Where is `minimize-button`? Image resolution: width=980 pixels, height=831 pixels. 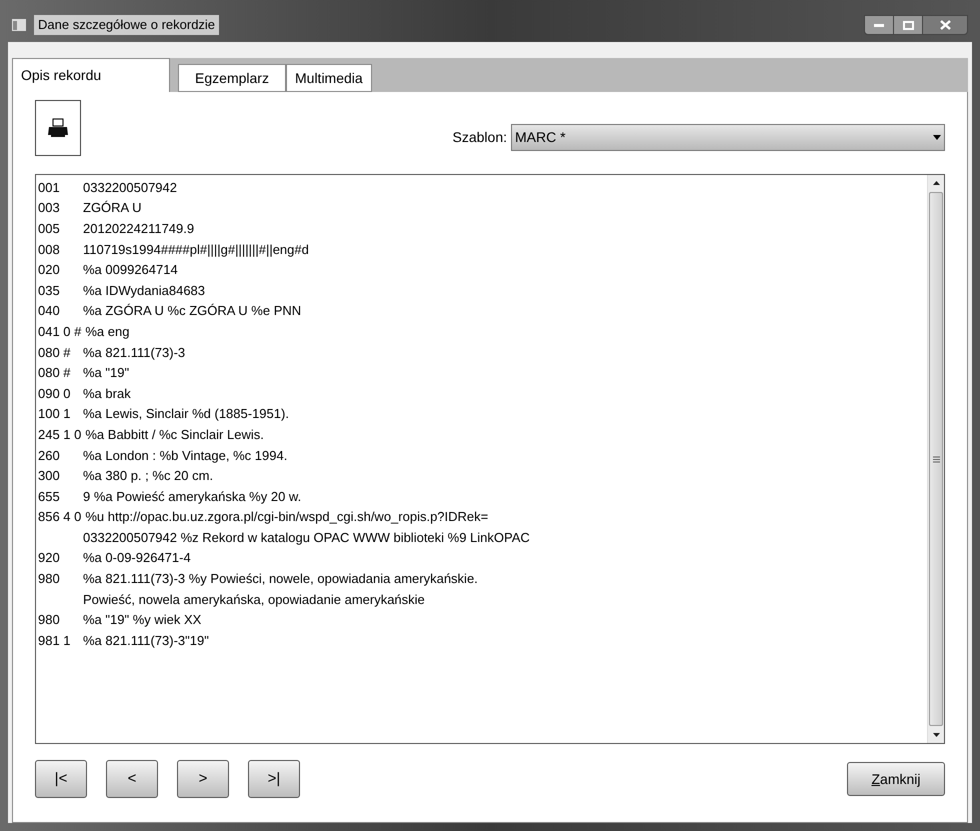
minimize-button is located at coordinates (879, 25).